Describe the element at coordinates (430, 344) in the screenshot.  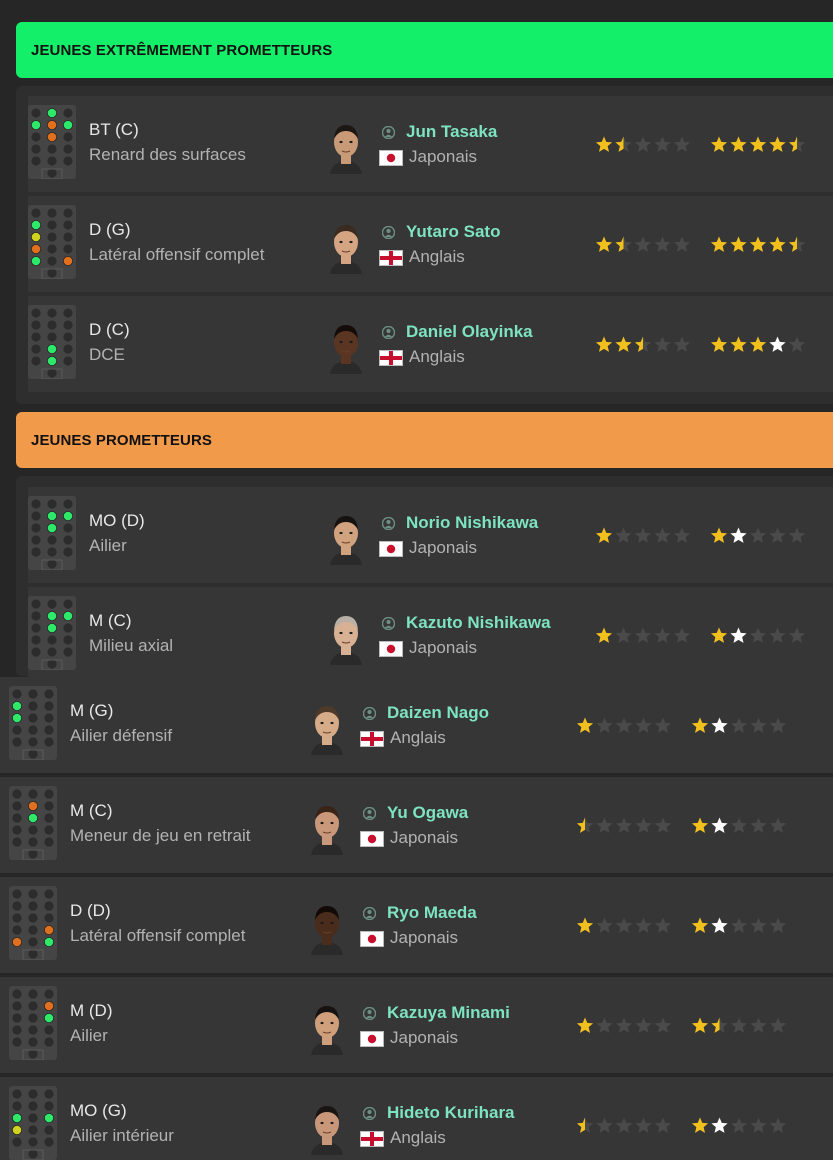
I see `player-row: D (C) DCE Daniel Olayinka Anglais` at that location.